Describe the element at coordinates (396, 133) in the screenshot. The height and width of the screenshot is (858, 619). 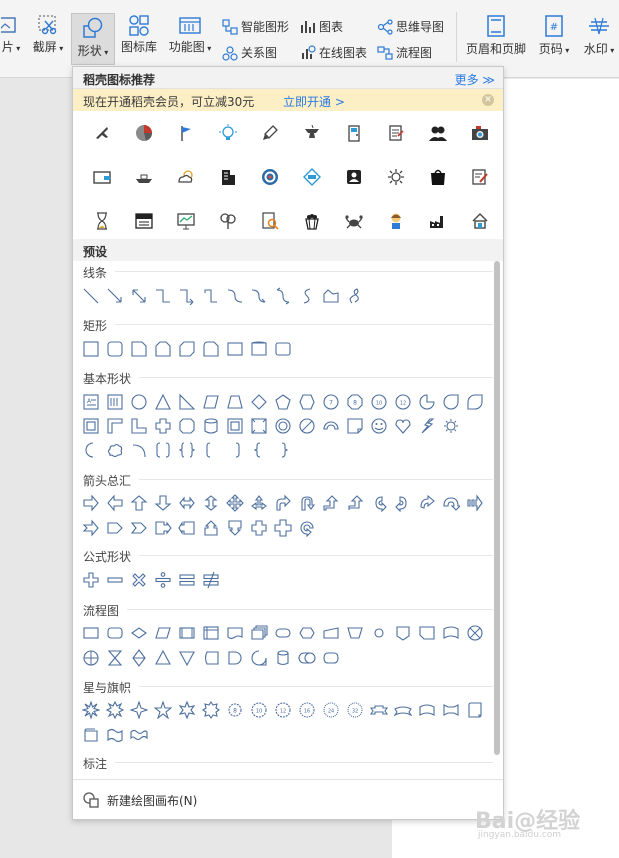
I see `document-icon` at that location.